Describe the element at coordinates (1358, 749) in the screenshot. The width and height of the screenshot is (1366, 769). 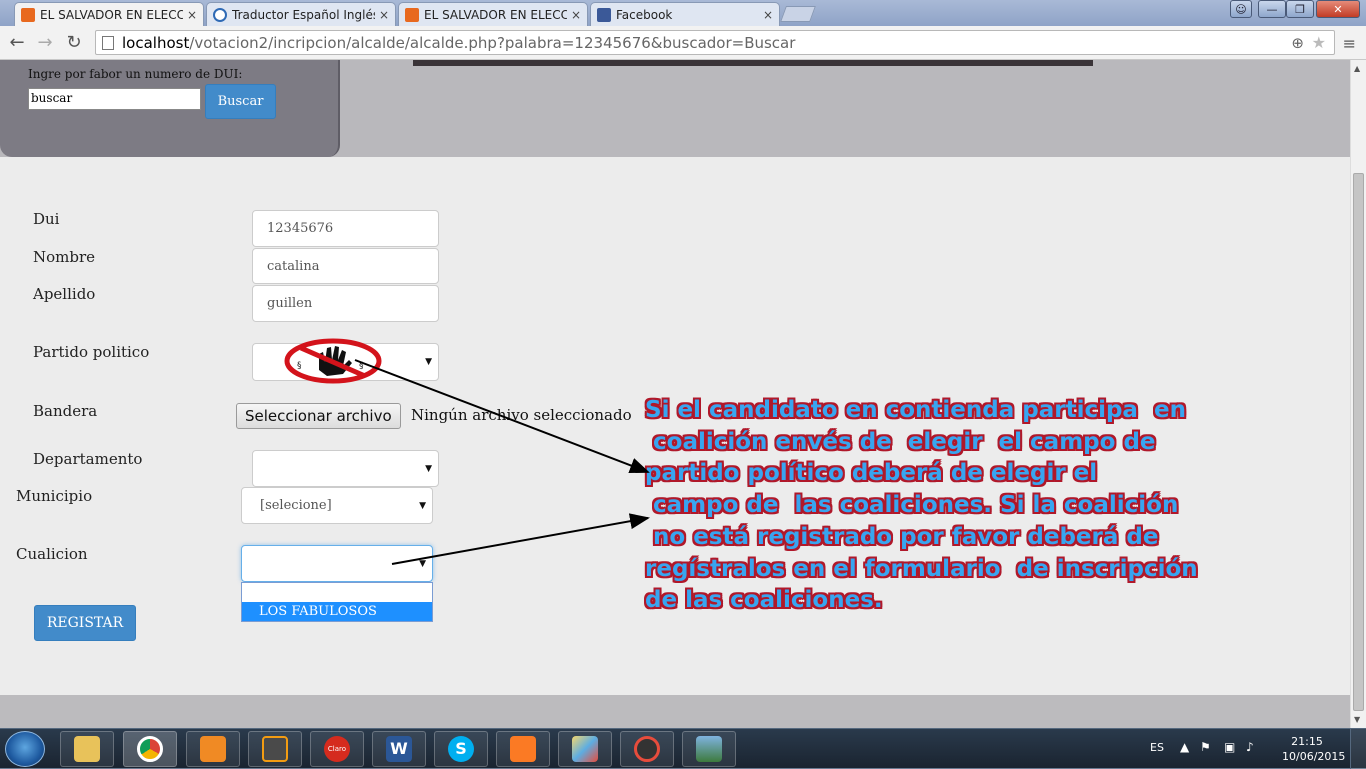
I see `show-desktop-button` at that location.